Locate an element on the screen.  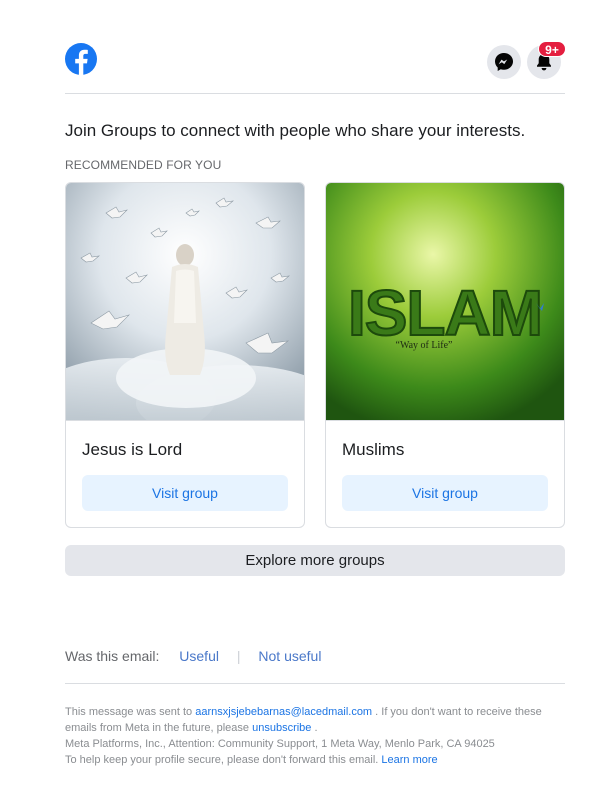
jesus-walking-among-doves-image is located at coordinates (185, 302).